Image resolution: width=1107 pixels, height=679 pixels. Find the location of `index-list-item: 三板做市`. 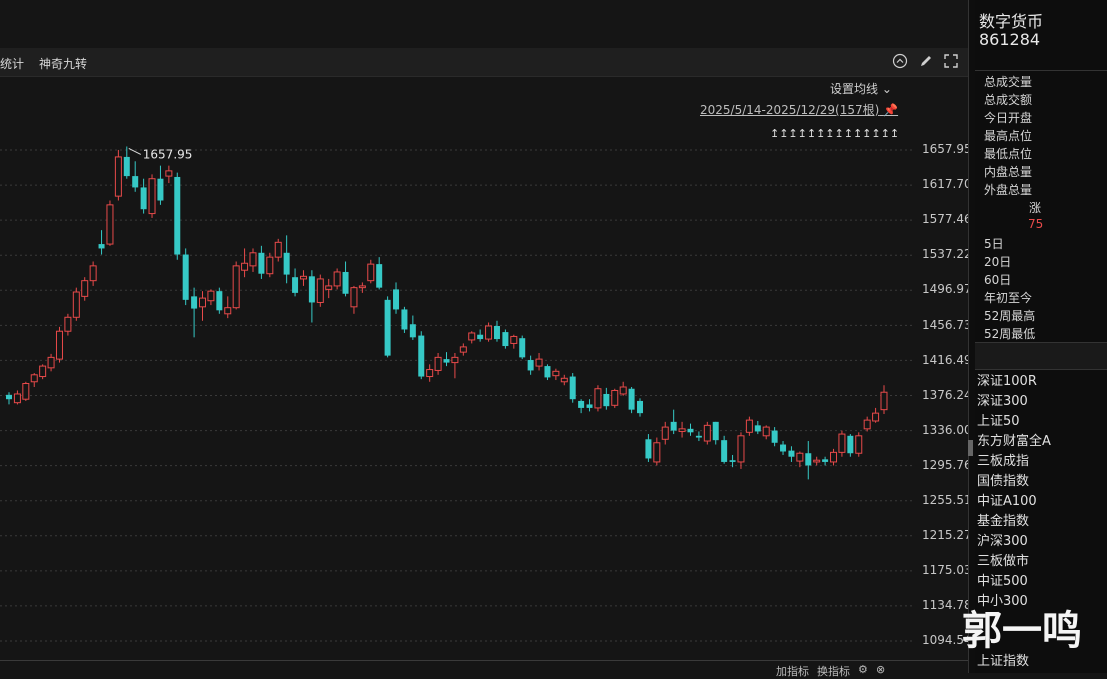

index-list-item: 三板做市 is located at coordinates (1003, 559).